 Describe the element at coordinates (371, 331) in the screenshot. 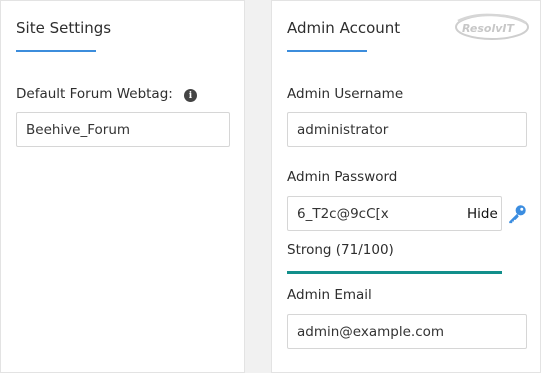

I see `admin-email-value: admin@example.com` at that location.